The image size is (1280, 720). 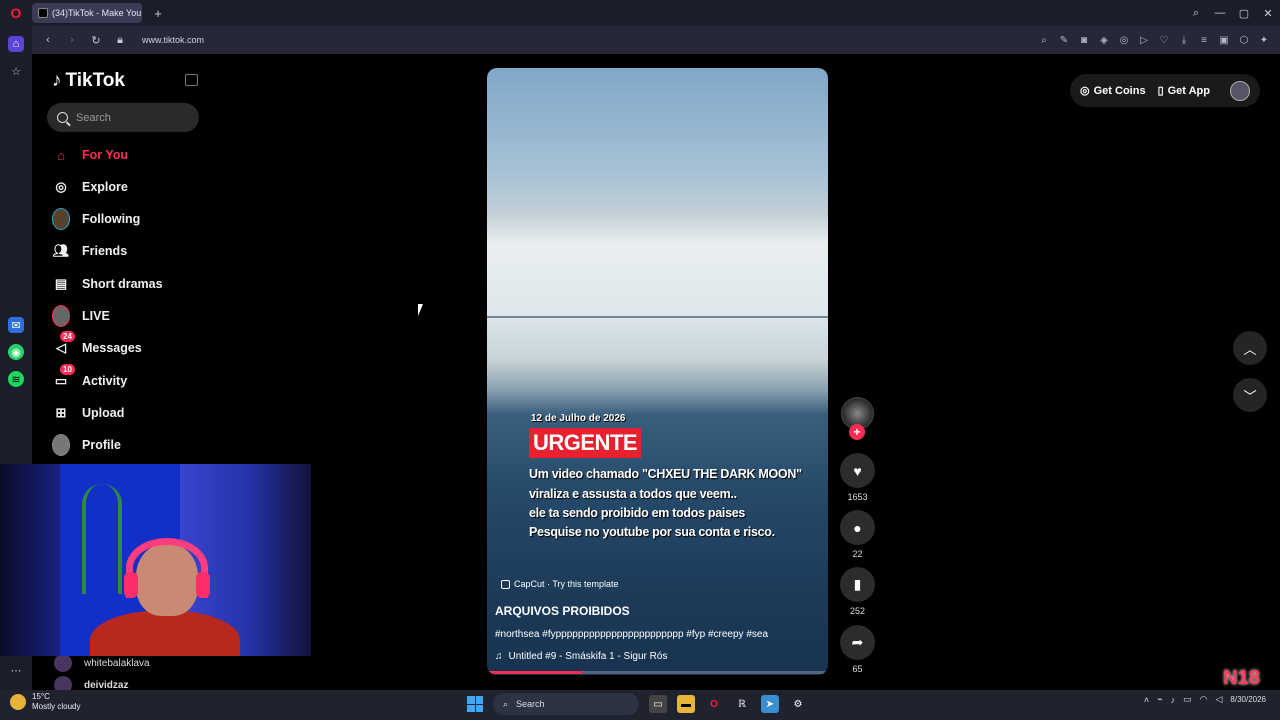 I want to click on get-coins-button: ◎ Get Coins, so click(x=1113, y=91).